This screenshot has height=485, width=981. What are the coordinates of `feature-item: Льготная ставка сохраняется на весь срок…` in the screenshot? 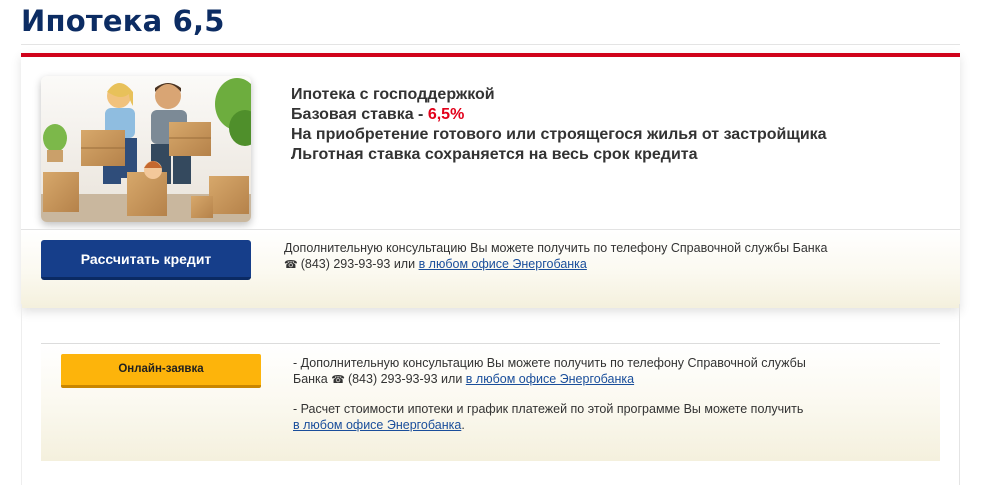 It's located at (494, 154).